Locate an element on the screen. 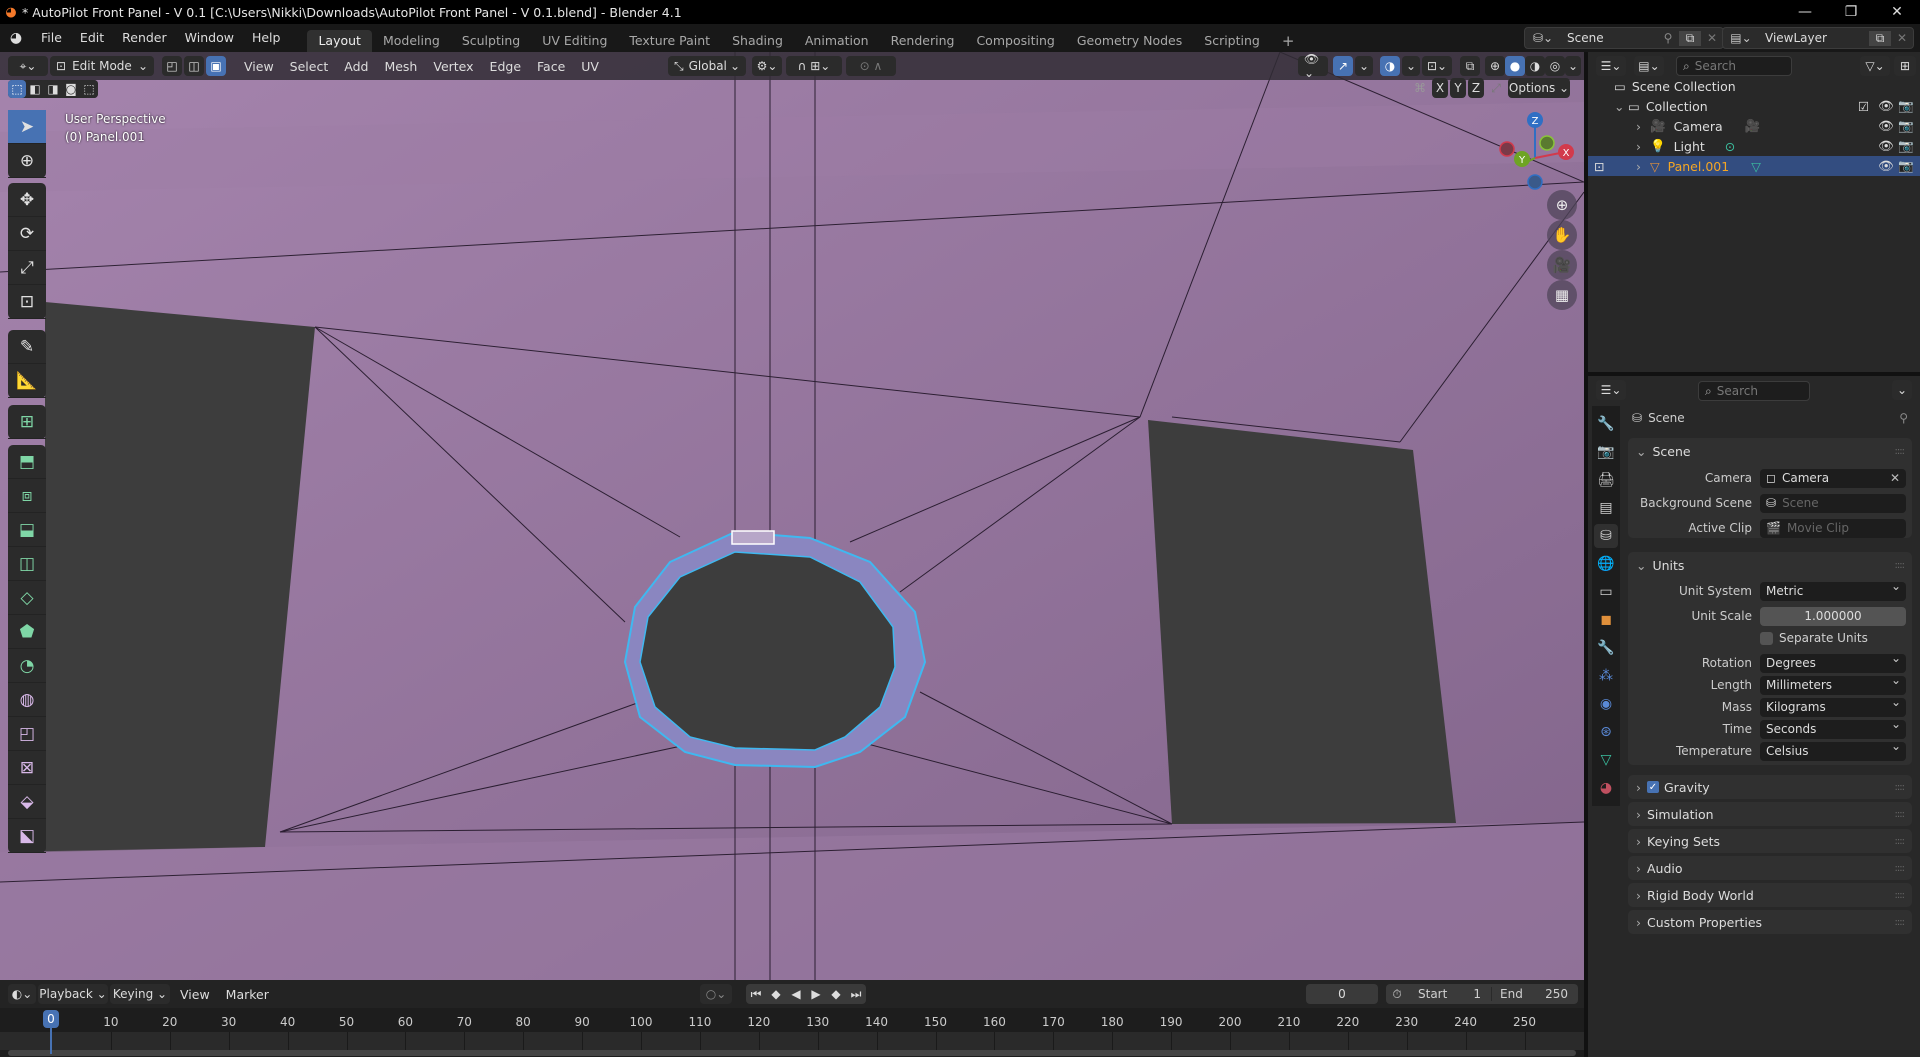 This screenshot has width=1920, height=1057. gizmo-toggle: ↗ is located at coordinates (1343, 66).